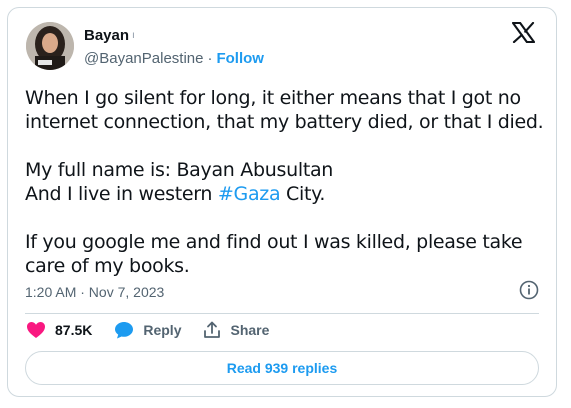  I want to click on tweet-line-2: My full name is: Bayan Abusultan, so click(179, 170).